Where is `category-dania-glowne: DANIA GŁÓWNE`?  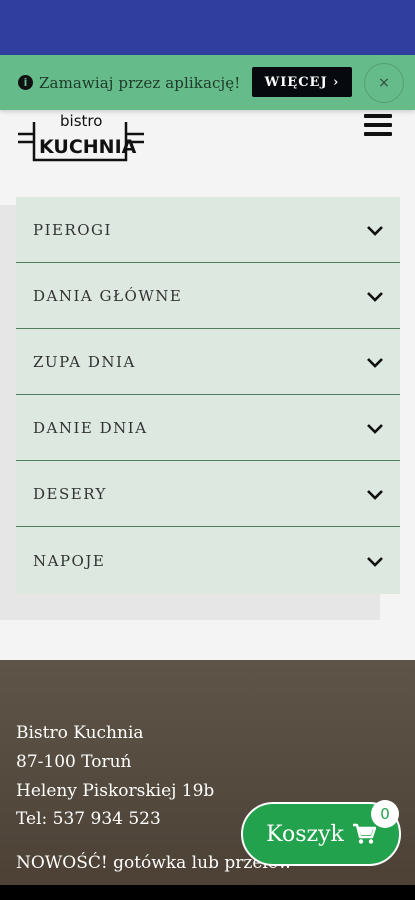 category-dania-glowne: DANIA GŁÓWNE is located at coordinates (208, 296).